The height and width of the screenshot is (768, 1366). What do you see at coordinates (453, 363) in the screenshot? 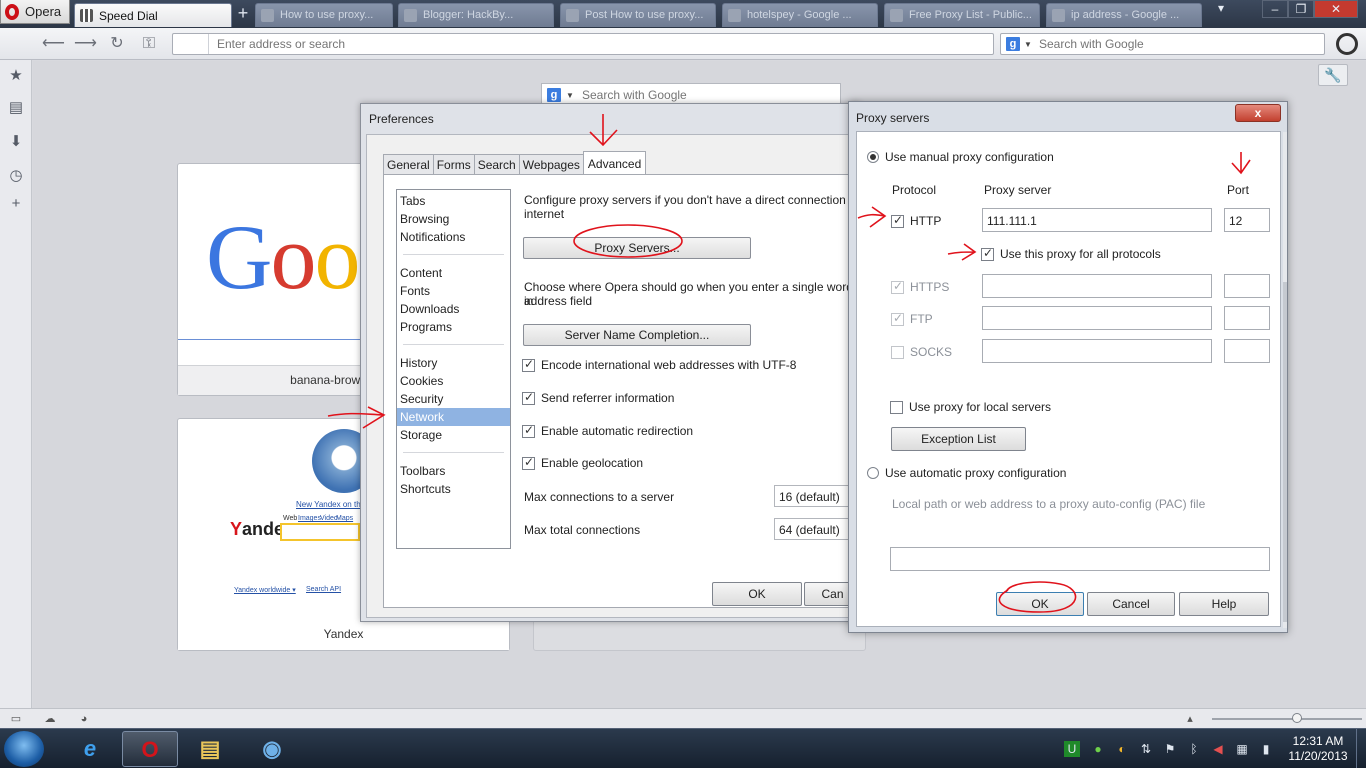
I see `section-history: History` at bounding box center [453, 363].